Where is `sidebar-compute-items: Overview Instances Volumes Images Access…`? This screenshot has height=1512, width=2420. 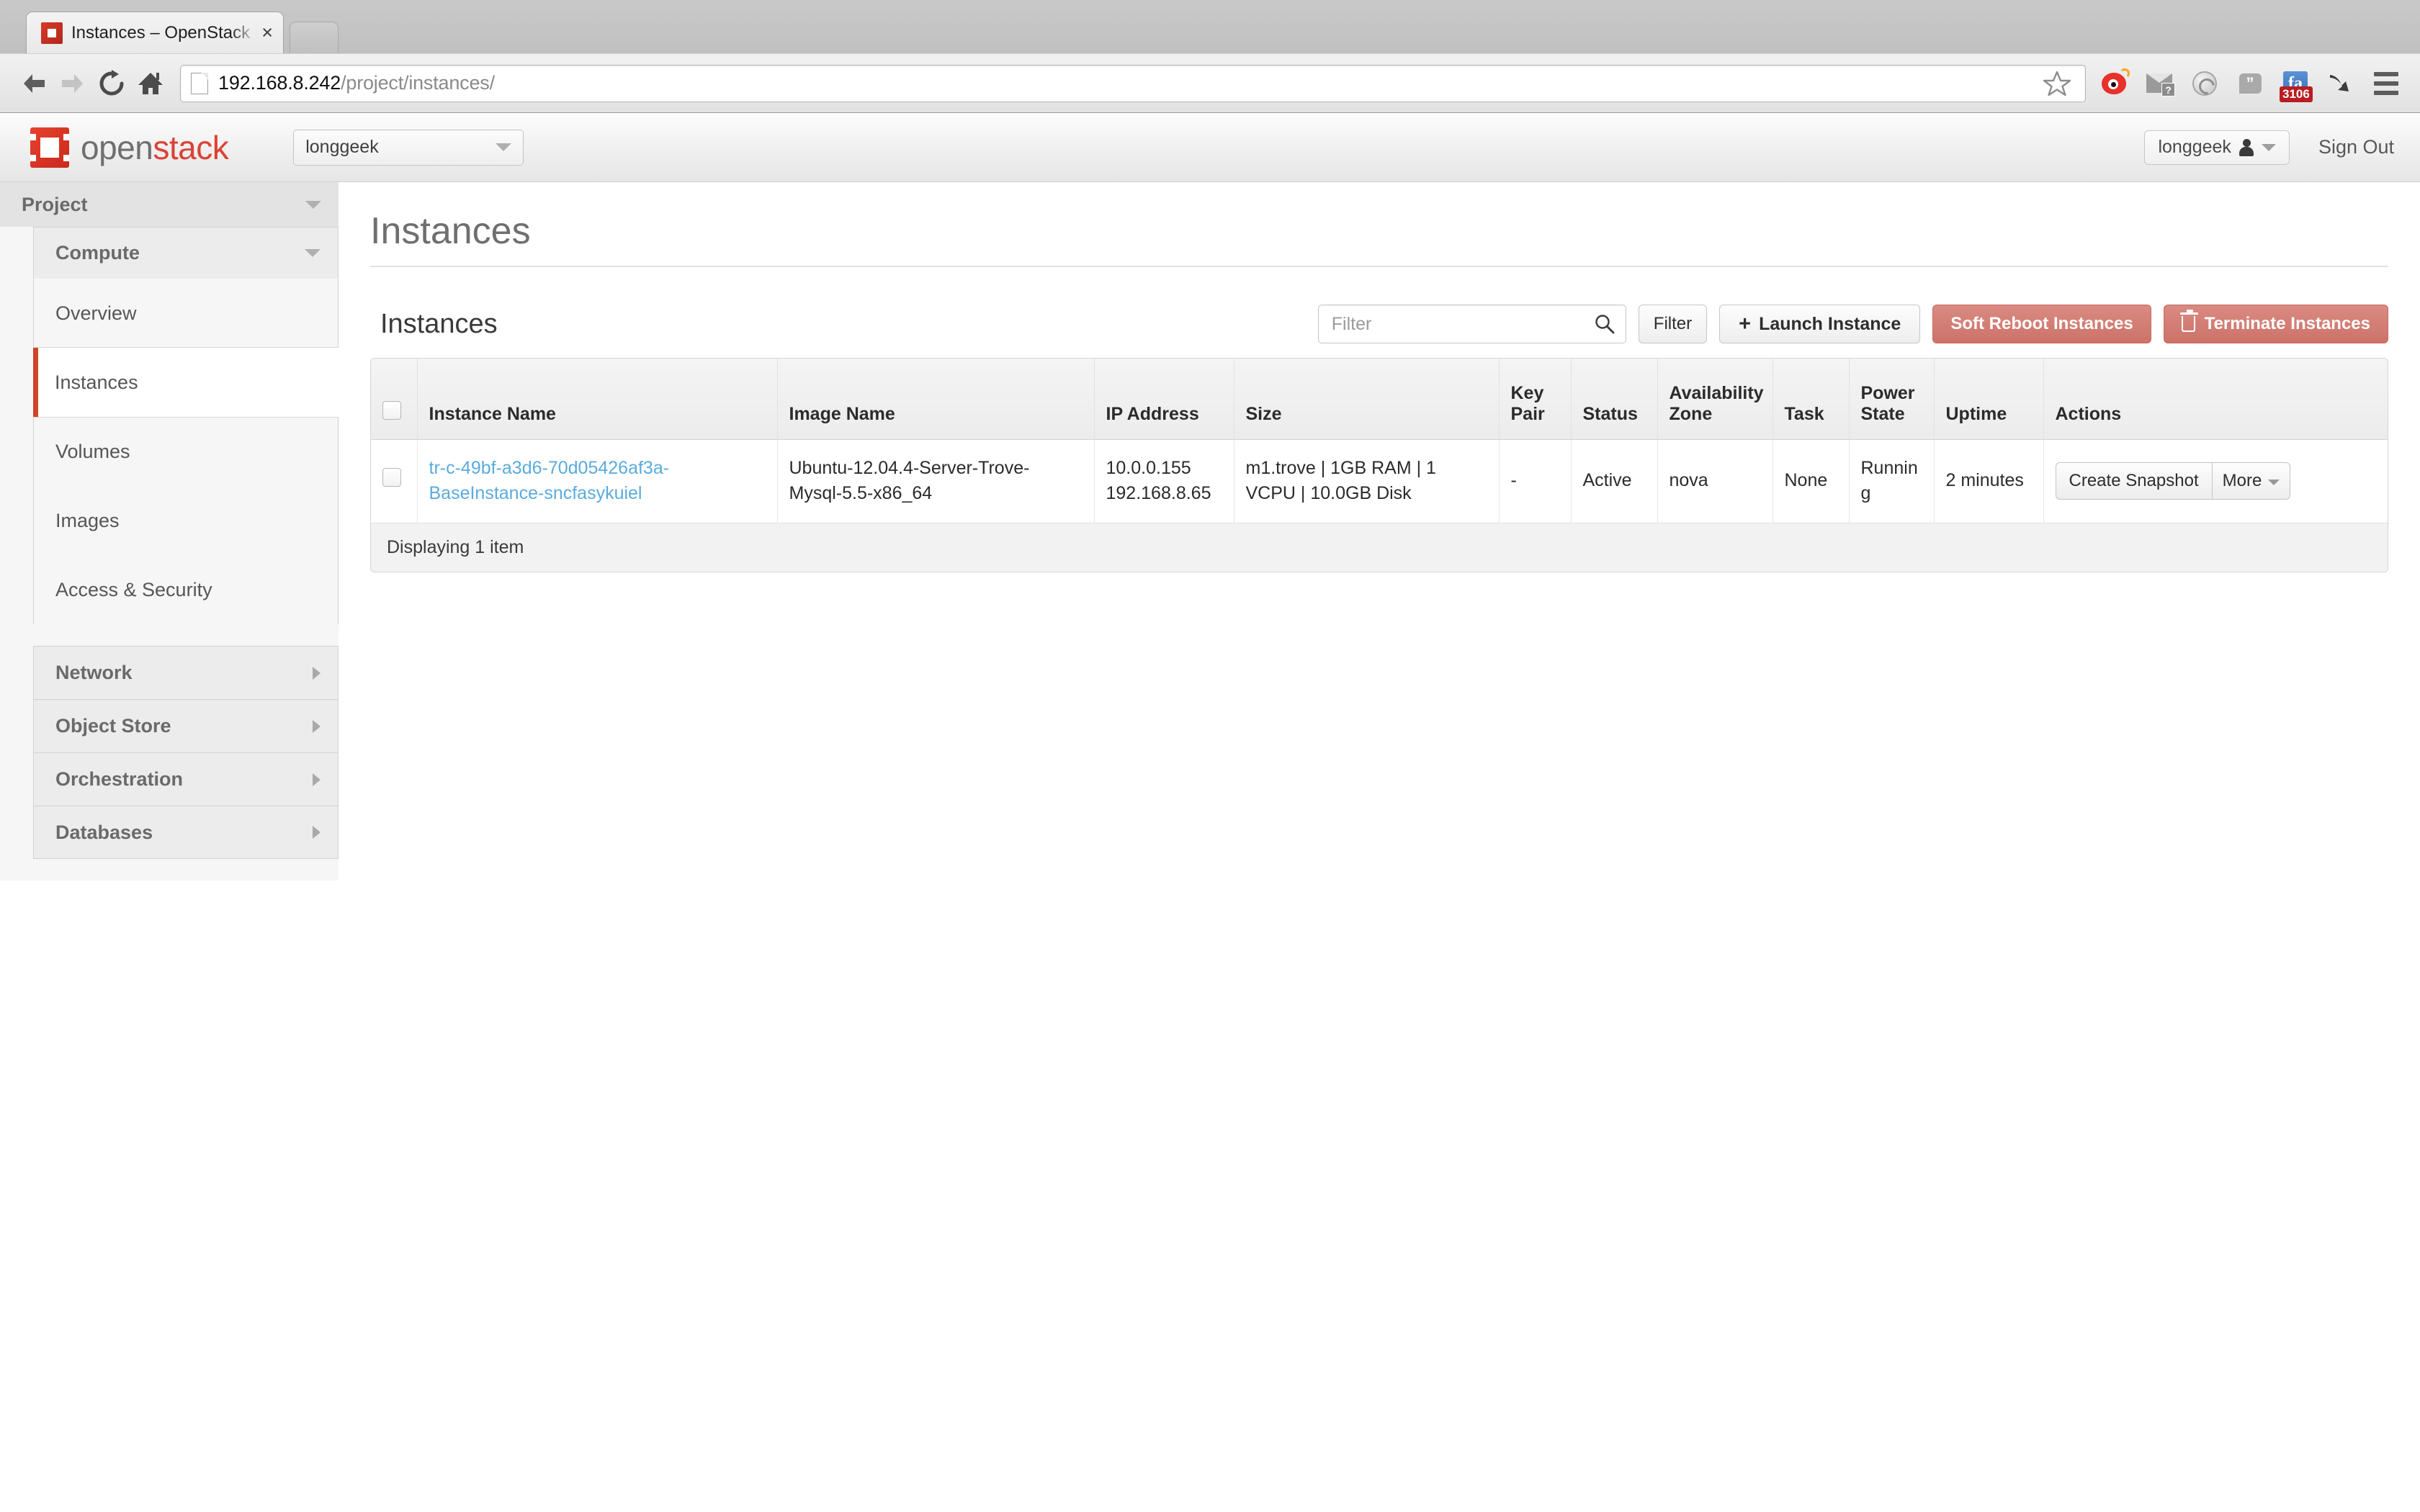
sidebar-compute-items: Overview Instances Volumes Images Access… is located at coordinates (186, 451).